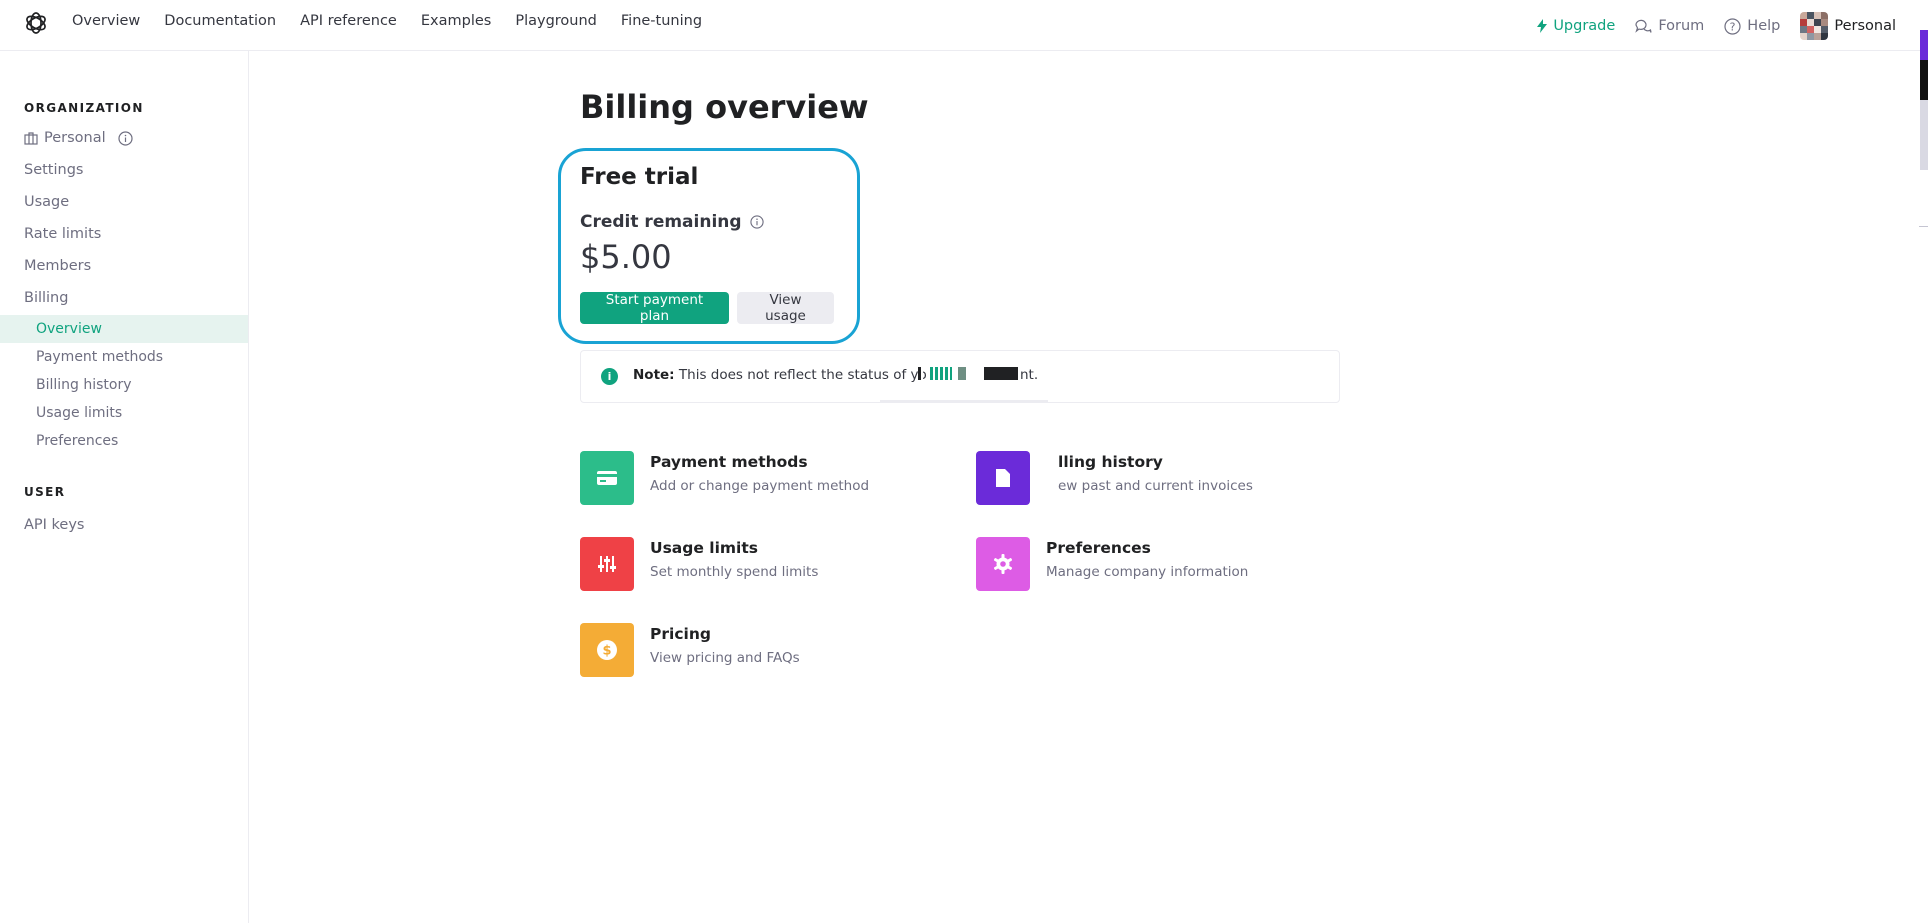  Describe the element at coordinates (124, 441) in the screenshot. I see `sidebar-sub-preferences: Preferences` at that location.